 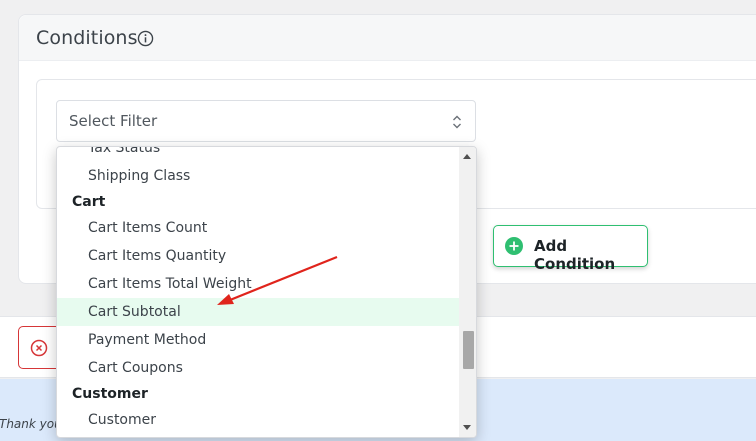 What do you see at coordinates (467, 156) in the screenshot?
I see `scroll-up-arrow-icon` at bounding box center [467, 156].